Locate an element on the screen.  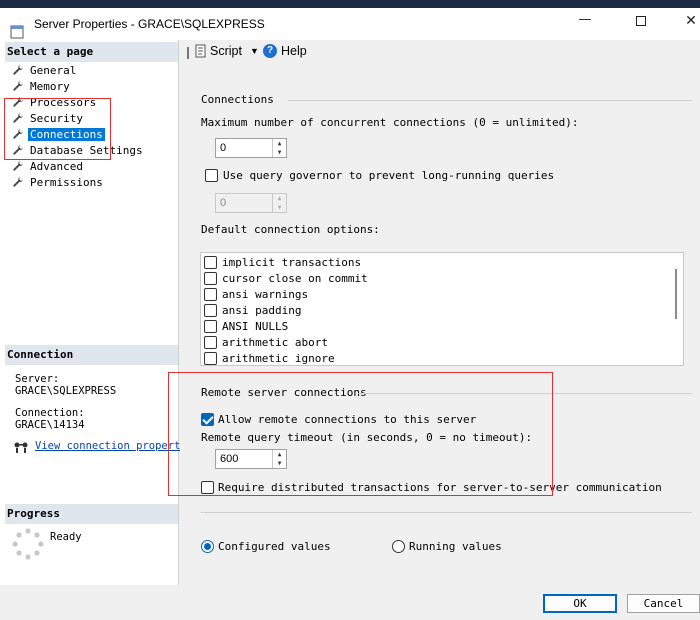
remote-group-divider is located at coordinates (525, 393).